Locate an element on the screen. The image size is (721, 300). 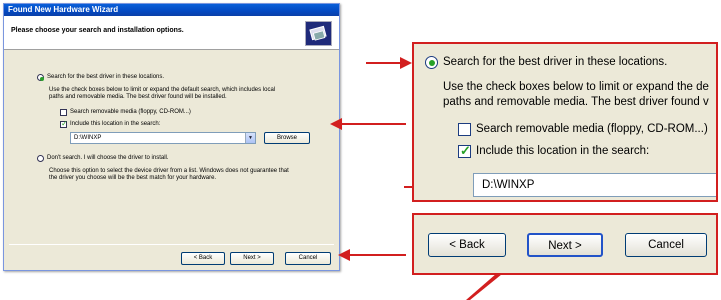
zoom-cancel-button: Cancel is located at coordinates (666, 245).